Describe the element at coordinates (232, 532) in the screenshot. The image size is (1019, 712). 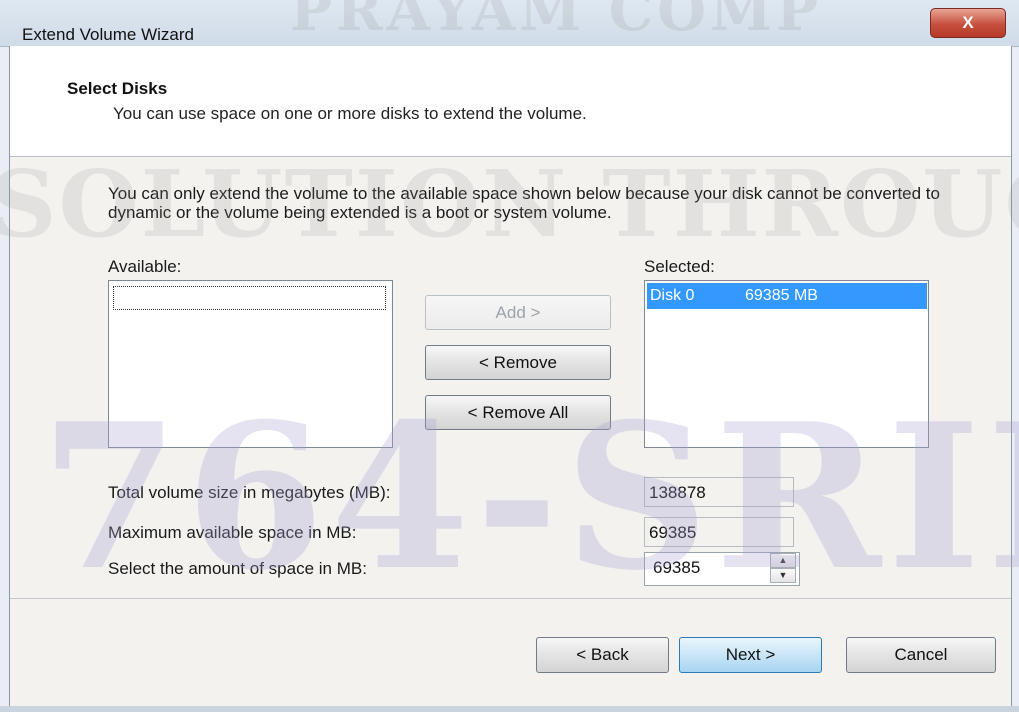
I see `max-space-label: Maximum available space in MB:` at that location.